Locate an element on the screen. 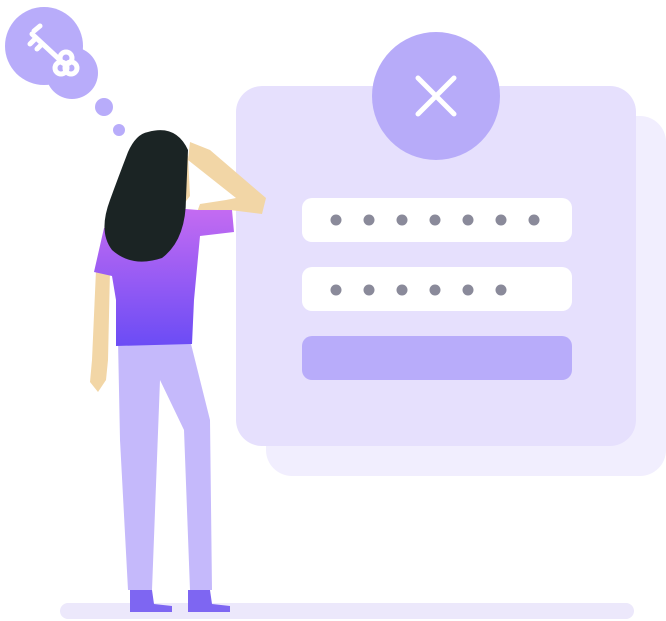 The height and width of the screenshot is (621, 666). pants is located at coordinates (165, 465).